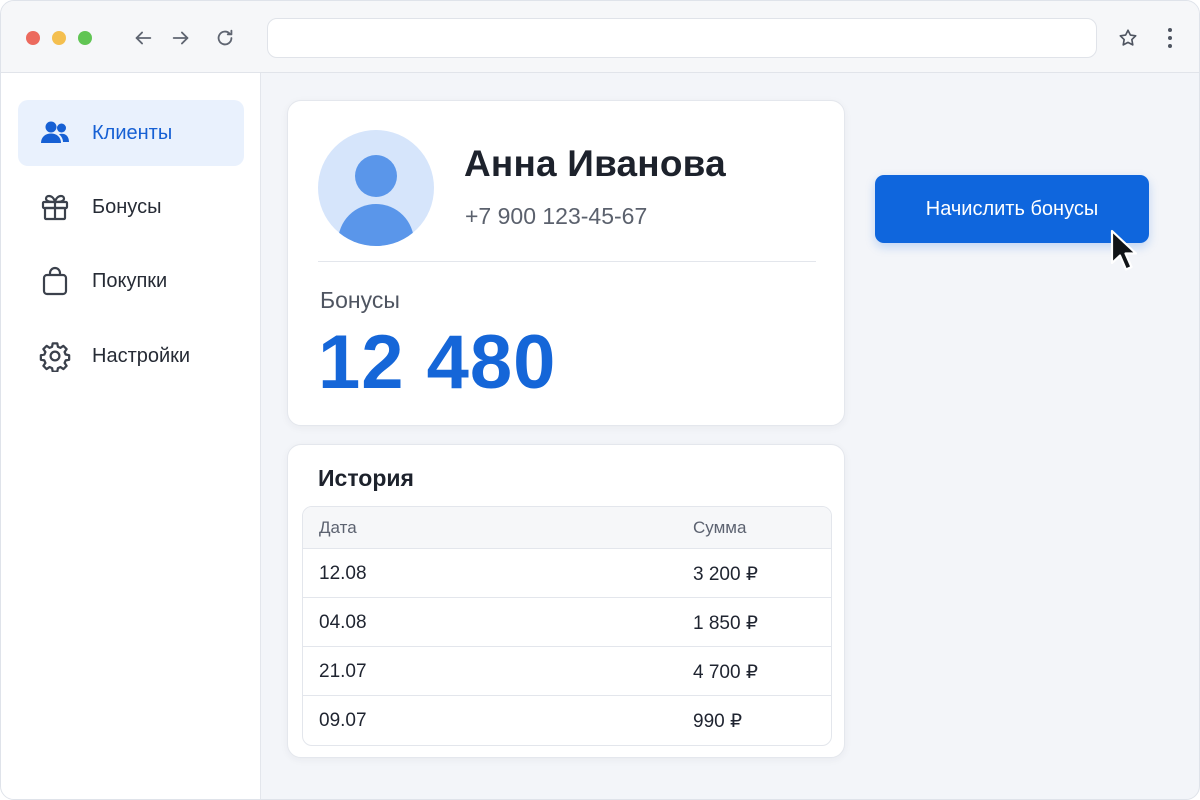 The width and height of the screenshot is (1200, 800). Describe the element at coordinates (595, 163) in the screenshot. I see `client-name: Анна Иванова` at that location.